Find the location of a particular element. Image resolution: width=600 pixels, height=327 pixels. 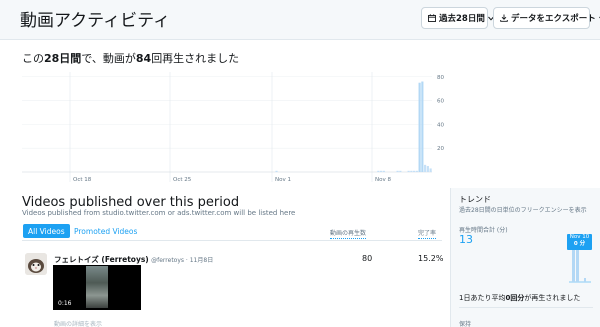

author-meta: @ferretoys · 11月8日 is located at coordinates (182, 260).